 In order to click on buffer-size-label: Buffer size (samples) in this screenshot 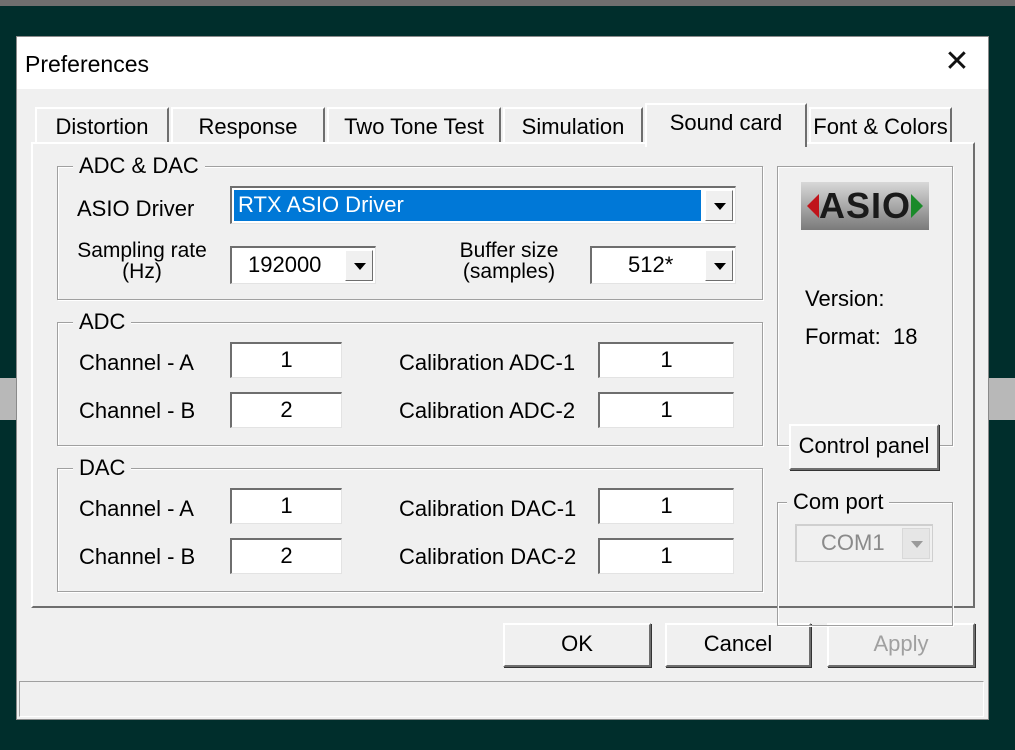, I will do `click(509, 261)`.